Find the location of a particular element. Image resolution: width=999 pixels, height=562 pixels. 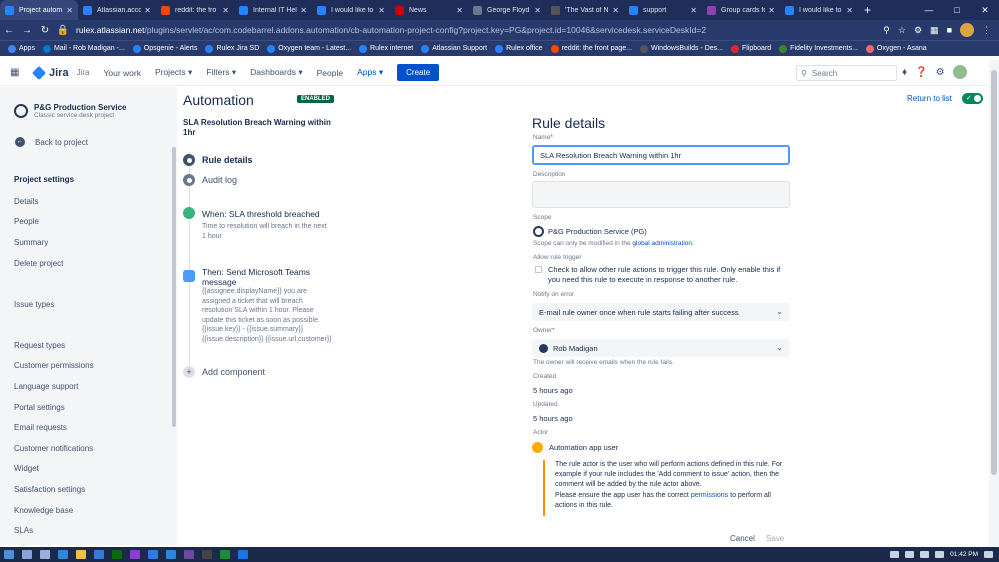

bookmark-item: Atlassian Support is located at coordinates (454, 48).